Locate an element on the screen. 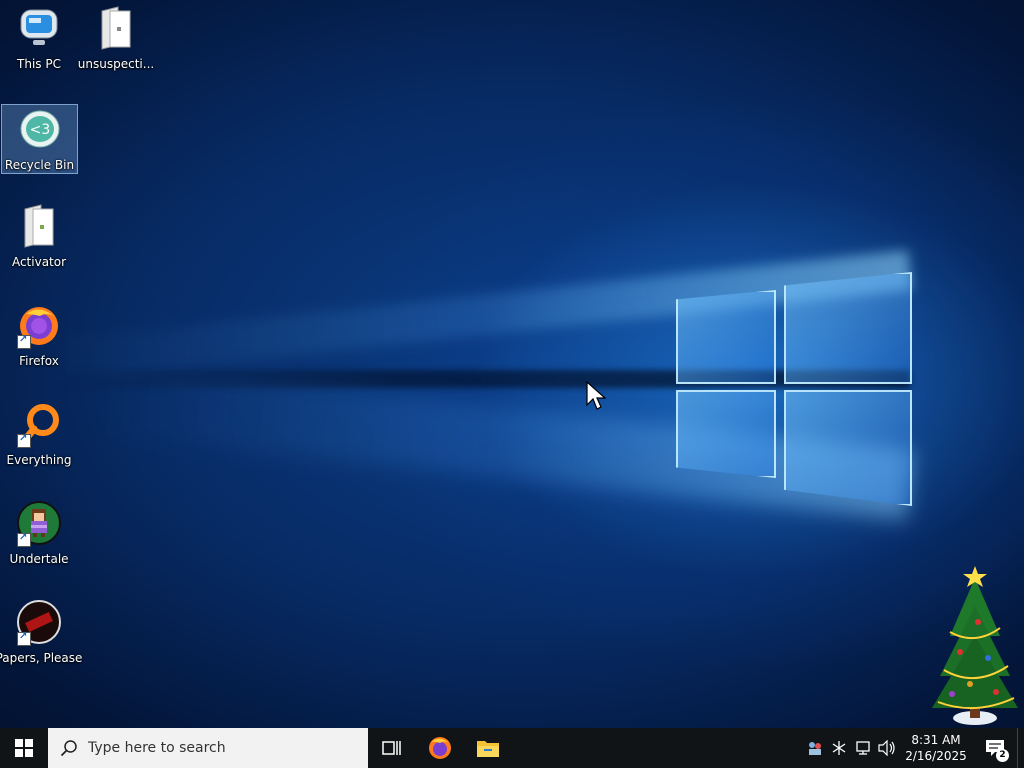  desktop-icon-firefox: Firefox is located at coordinates (39, 336).